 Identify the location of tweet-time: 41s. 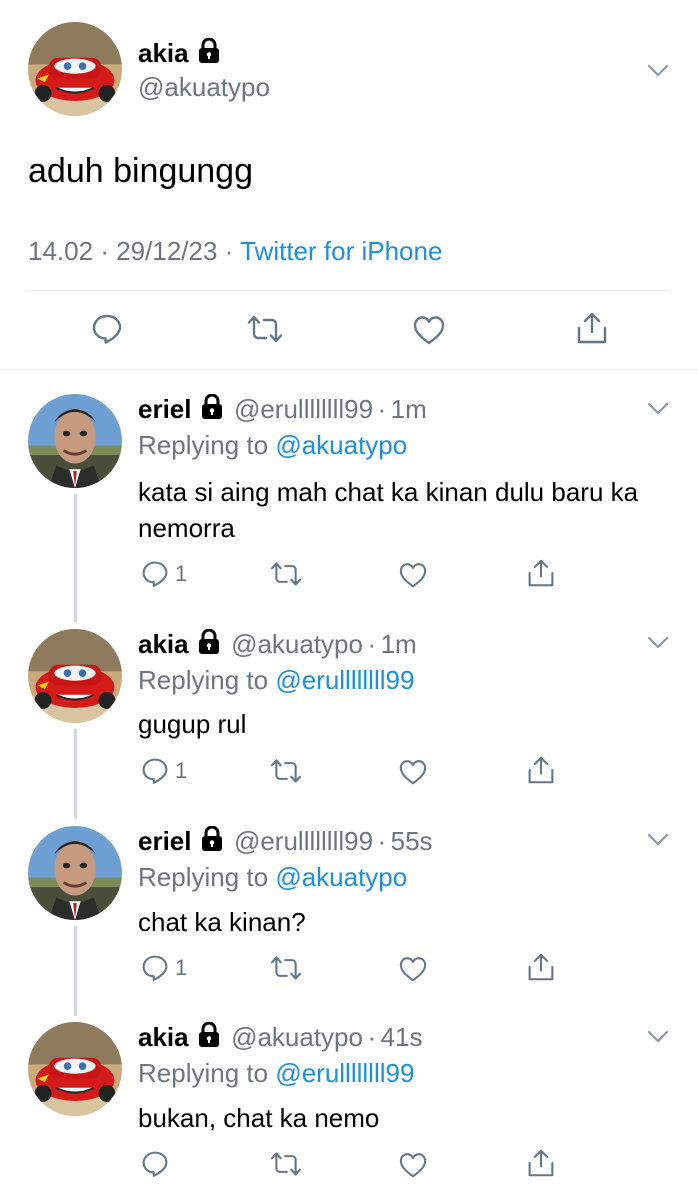
(401, 1037).